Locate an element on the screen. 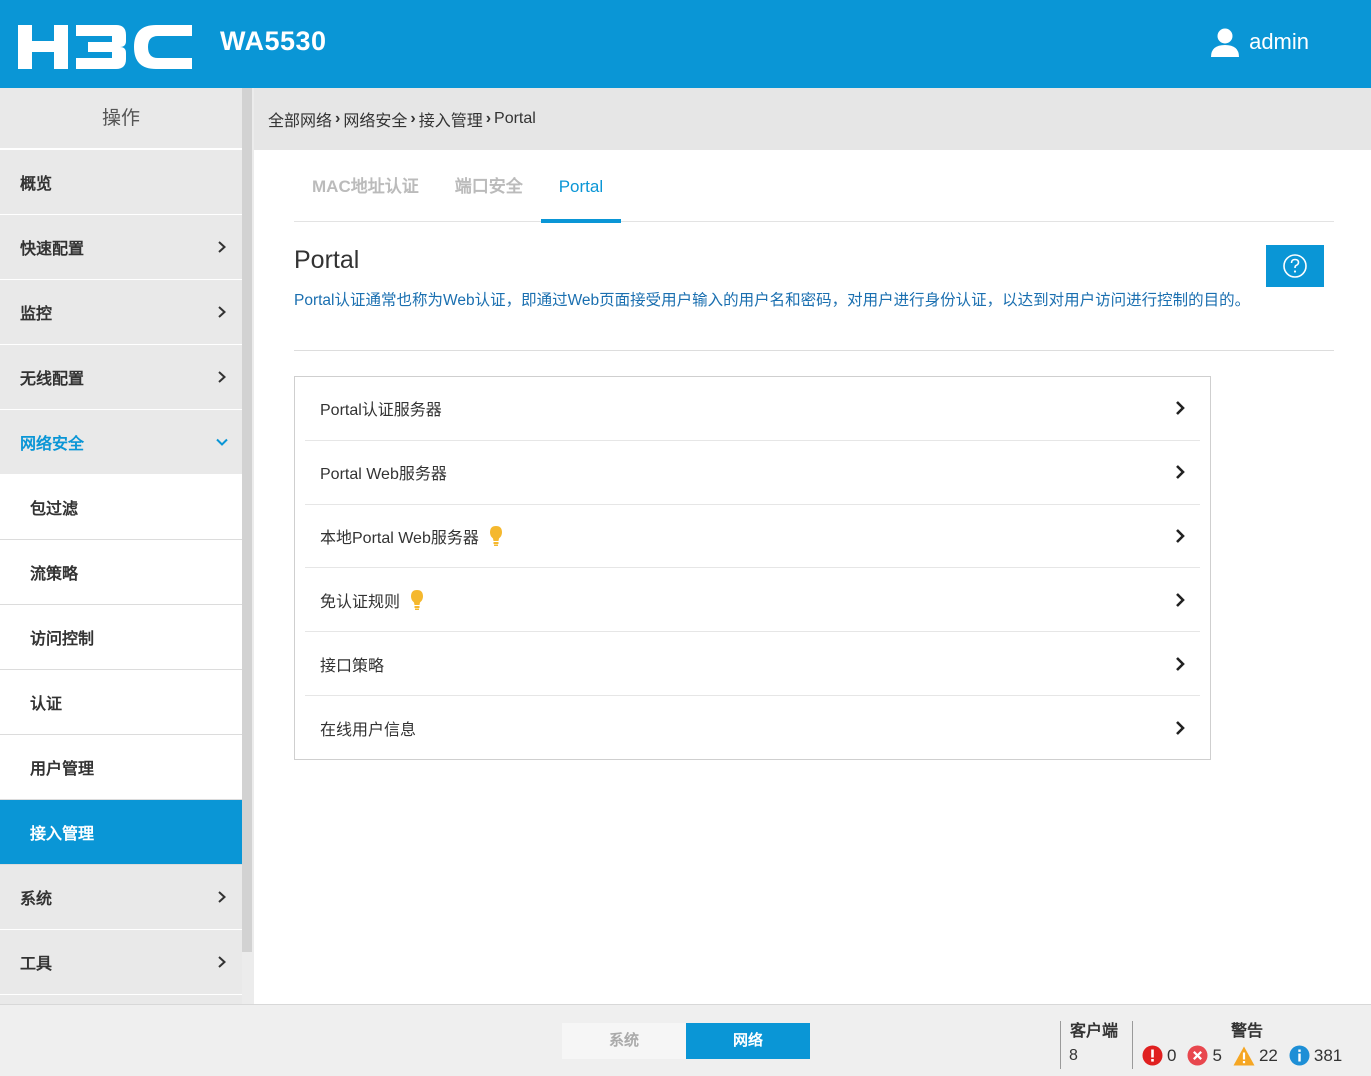  sidebar-subitem-user-management: 用户管理 is located at coordinates (121, 767).